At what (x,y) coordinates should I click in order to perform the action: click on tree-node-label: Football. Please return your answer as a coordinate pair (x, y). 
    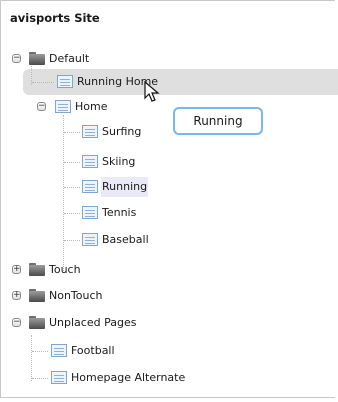
    Looking at the image, I should click on (93, 350).